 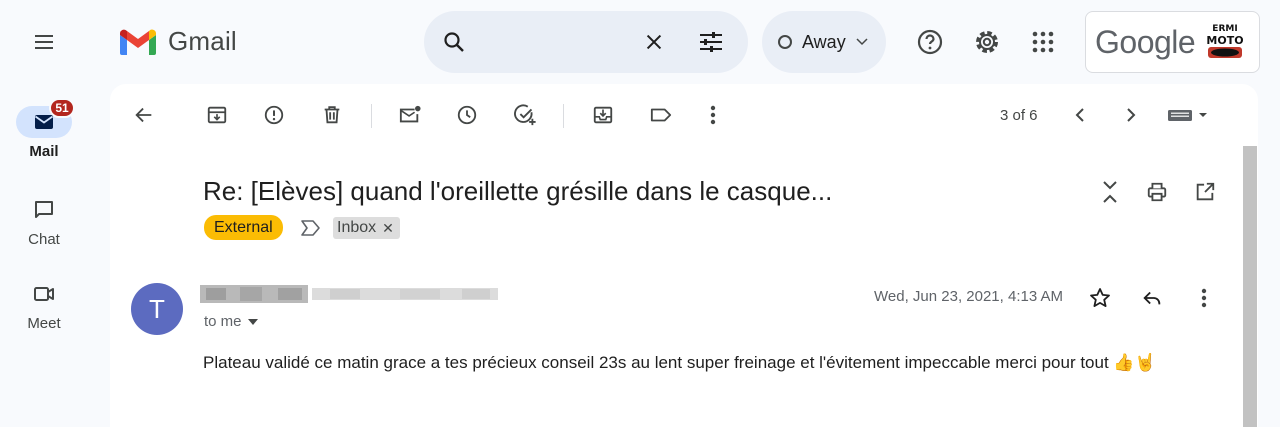 I want to click on pagination-text: 3 of 6, so click(x=1019, y=115).